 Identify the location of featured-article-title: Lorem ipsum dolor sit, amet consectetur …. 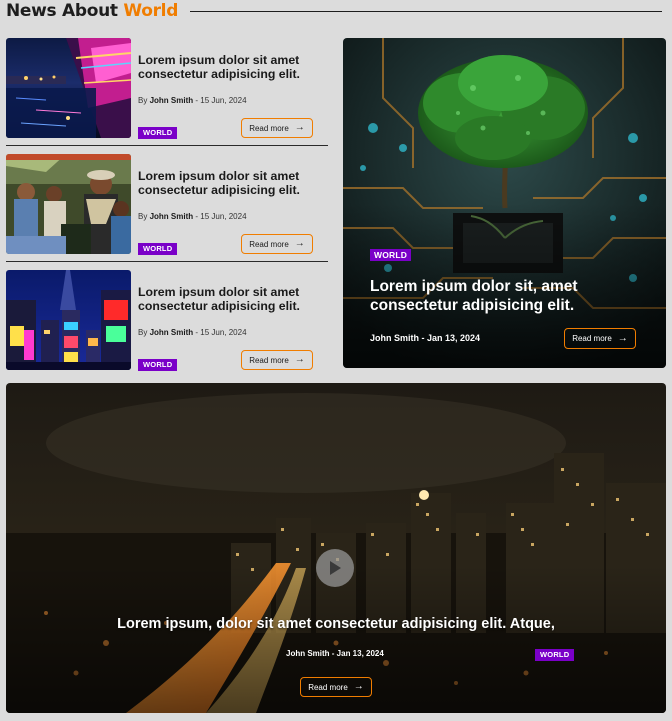
(500, 296).